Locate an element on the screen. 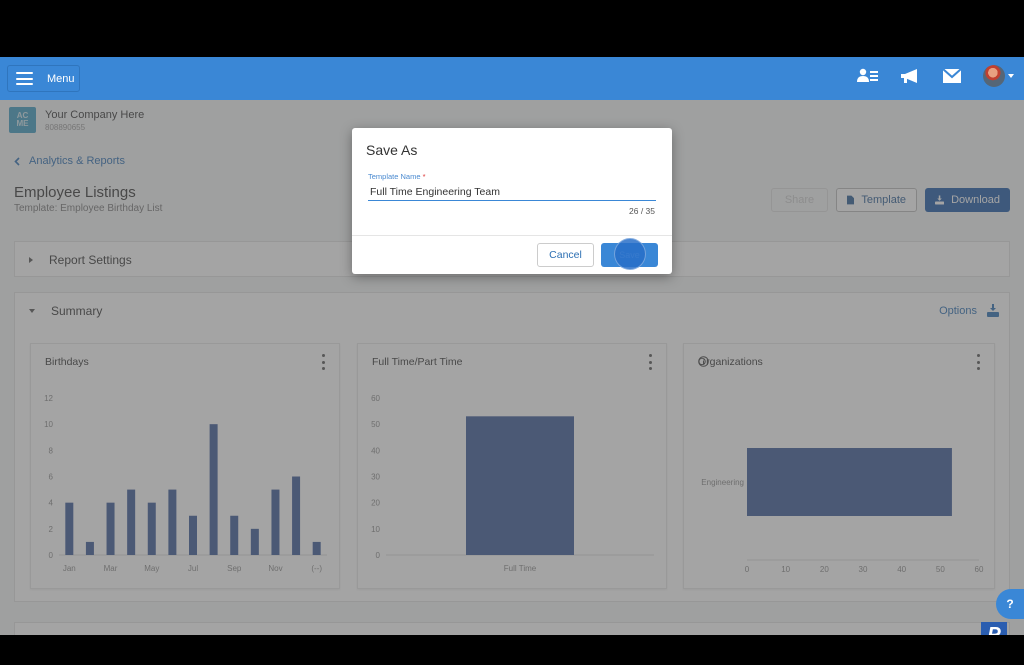 Image resolution: width=1024 pixels, height=665 pixels. mail-icon is located at coordinates (952, 76).